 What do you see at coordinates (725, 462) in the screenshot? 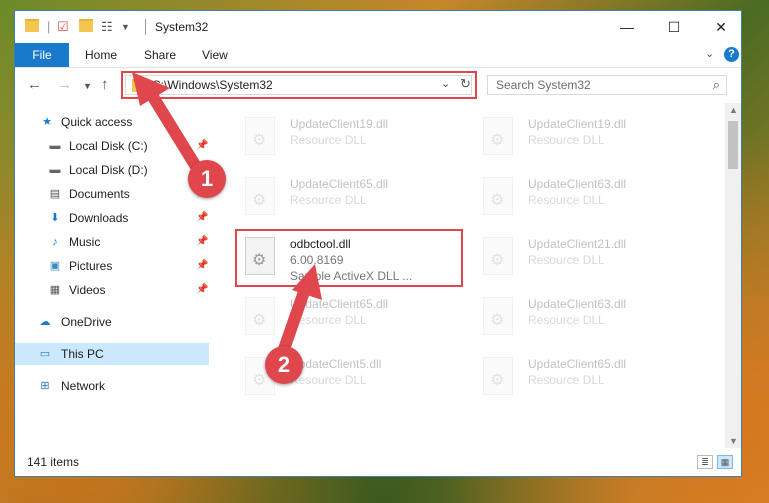
I see `large-icons-view-icon: ▦` at bounding box center [725, 462].